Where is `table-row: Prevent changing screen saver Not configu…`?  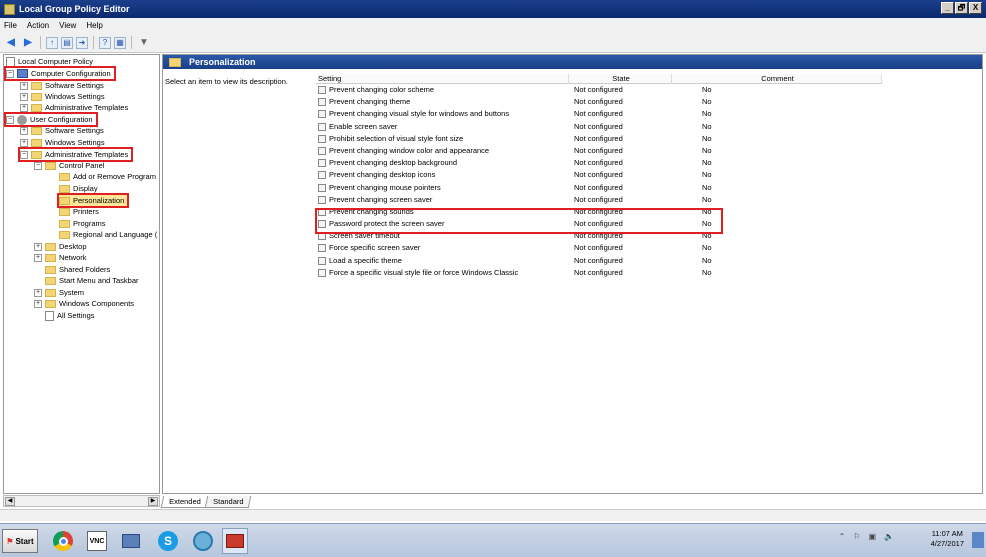 table-row: Prevent changing screen saver Not configu… is located at coordinates (599, 200).